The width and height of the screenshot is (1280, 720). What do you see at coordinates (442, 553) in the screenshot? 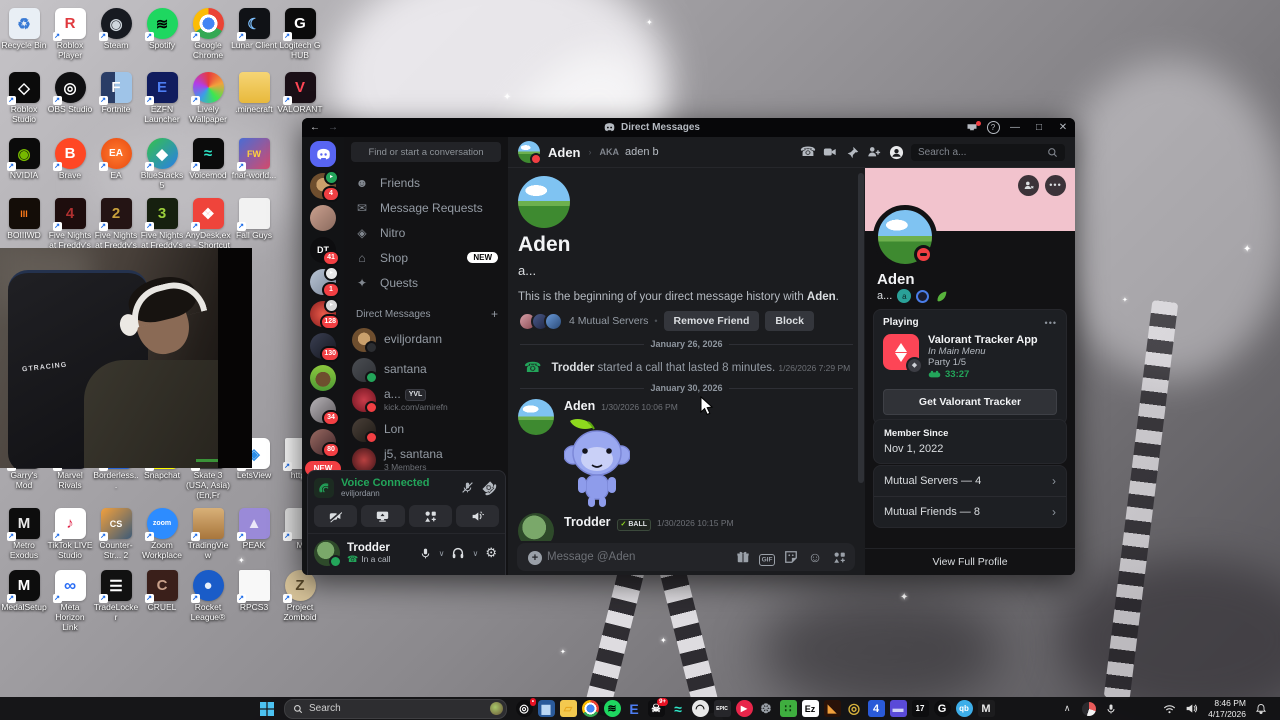
I see `mic-chevron-icon: ∨` at bounding box center [442, 553].